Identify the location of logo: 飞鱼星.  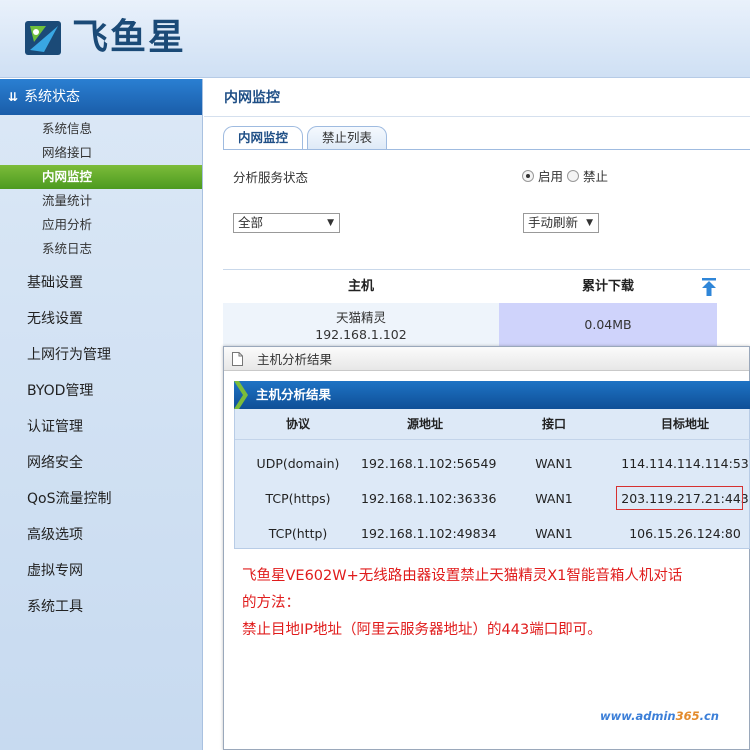
(105, 38).